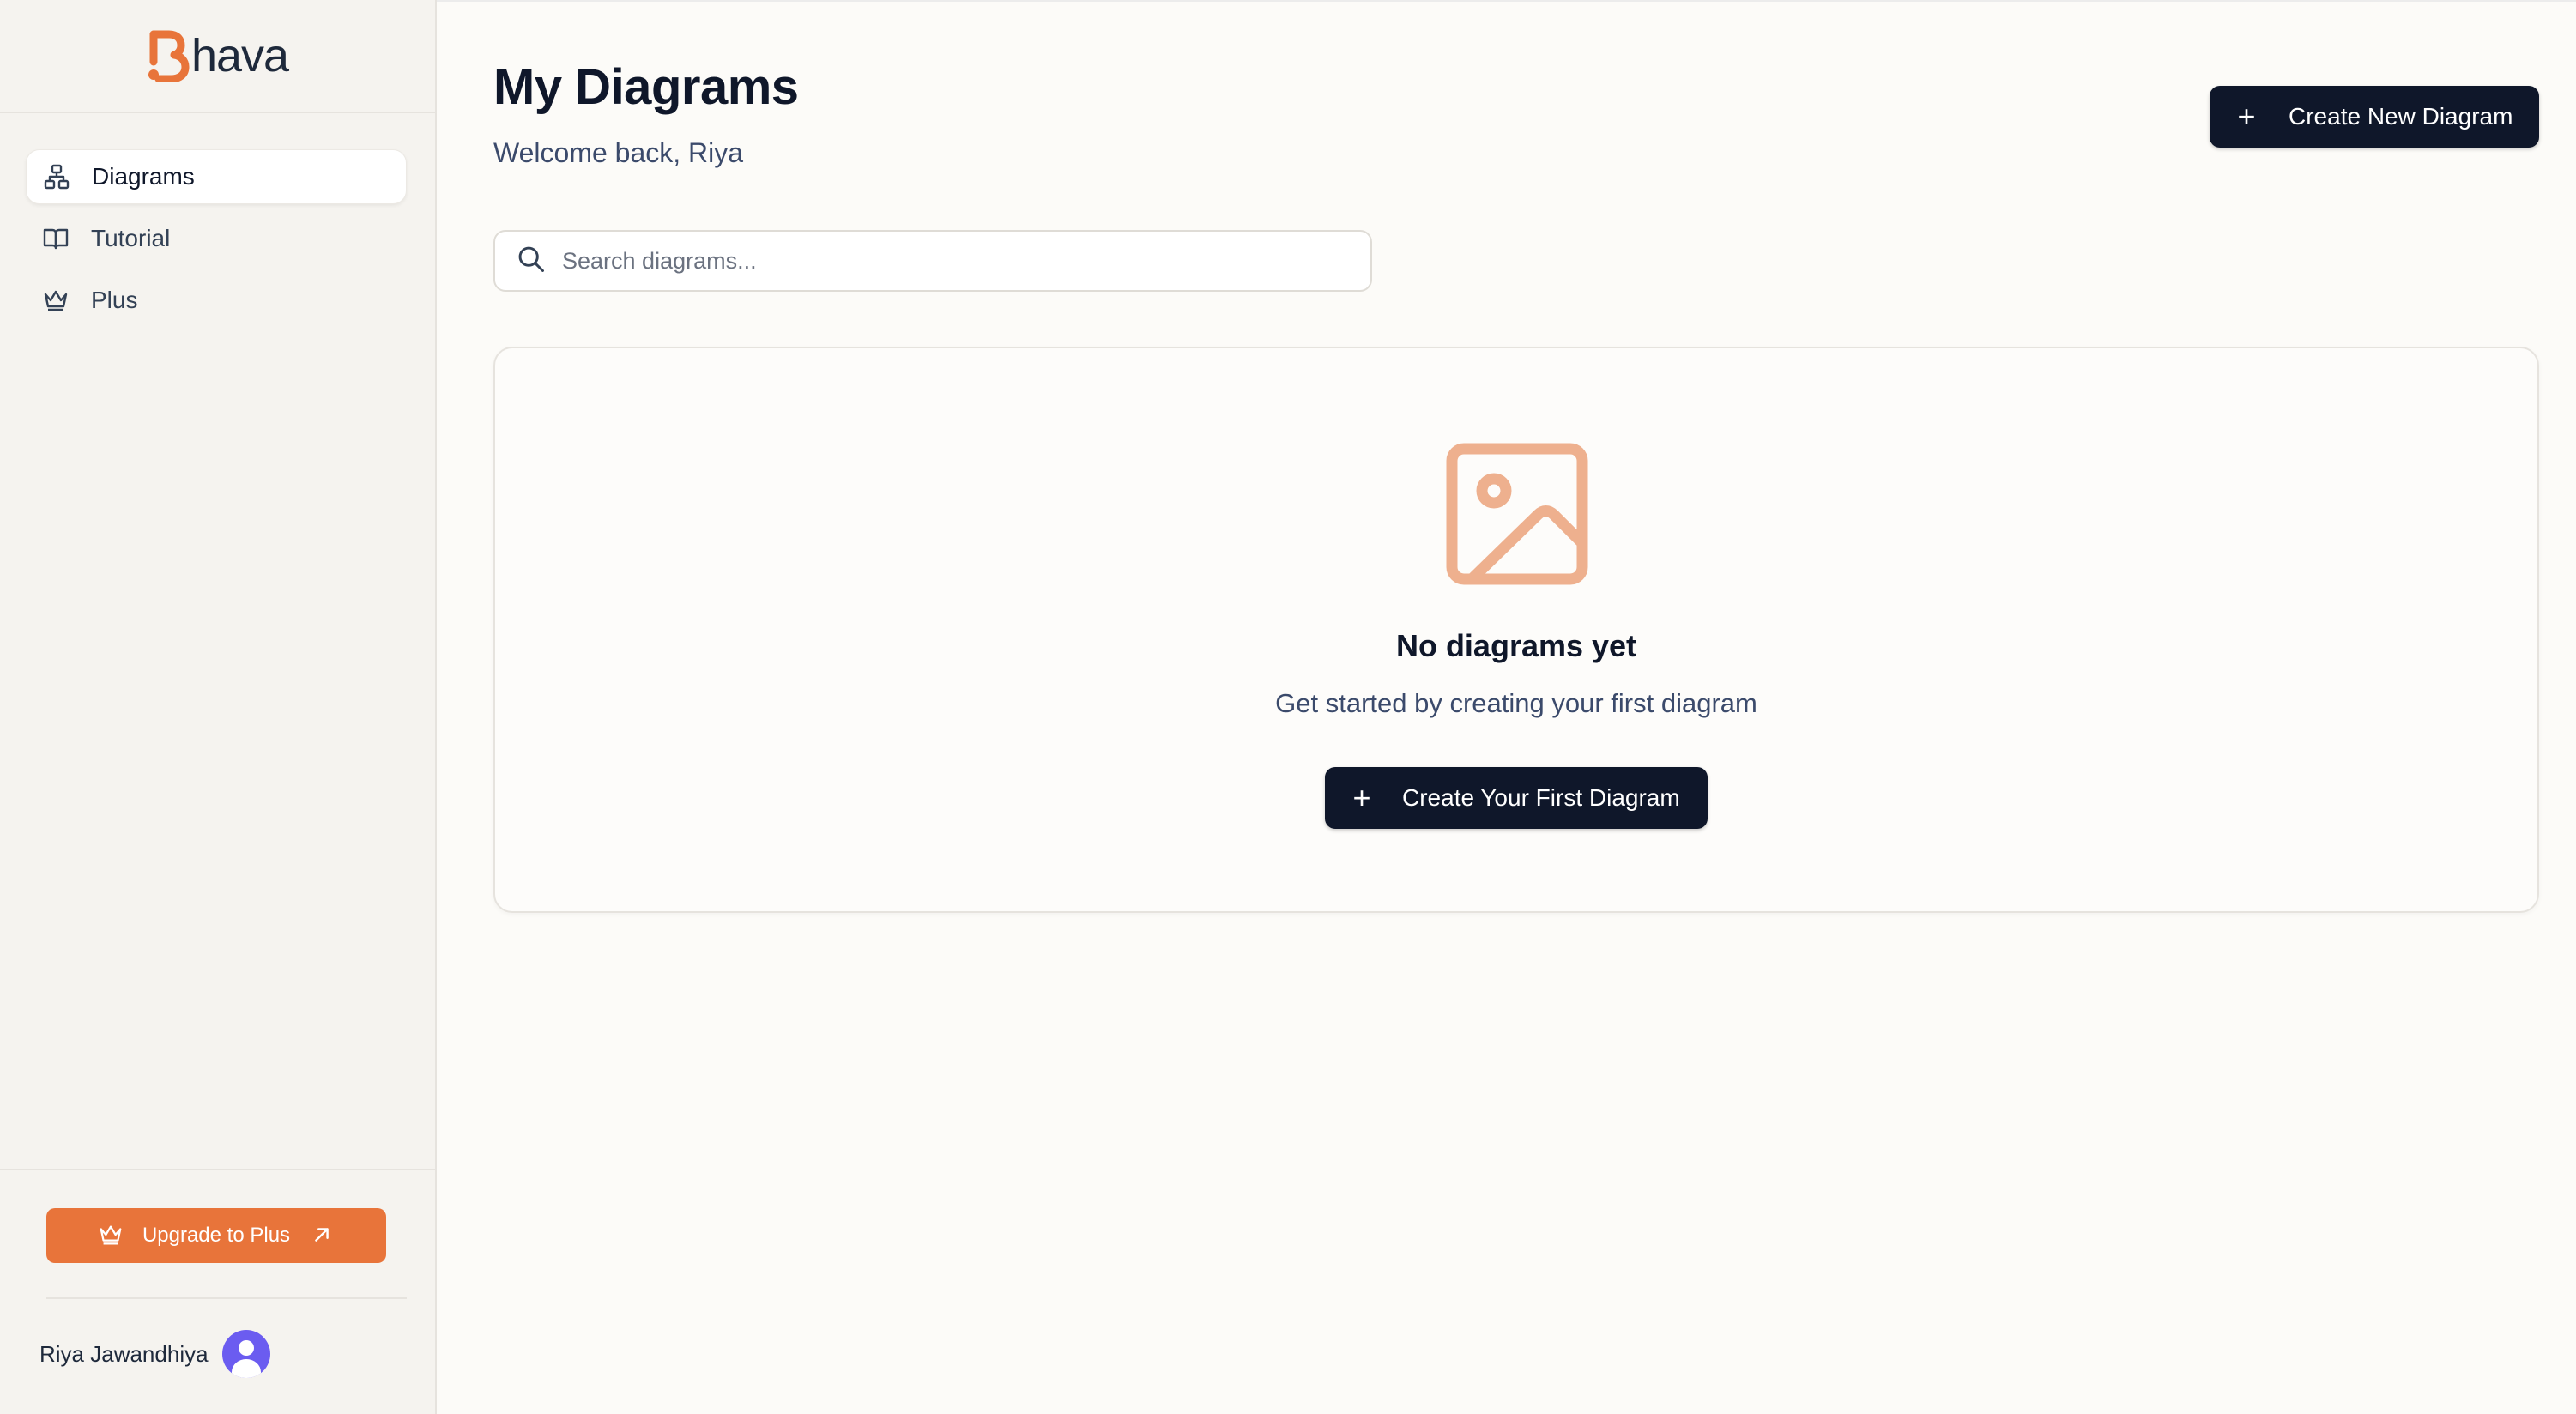 The image size is (2576, 1414). I want to click on search-input, so click(948, 261).